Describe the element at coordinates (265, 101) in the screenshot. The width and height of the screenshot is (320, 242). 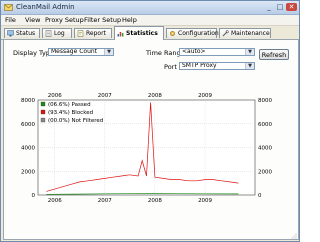
I see `y-tick-right: 8000` at that location.